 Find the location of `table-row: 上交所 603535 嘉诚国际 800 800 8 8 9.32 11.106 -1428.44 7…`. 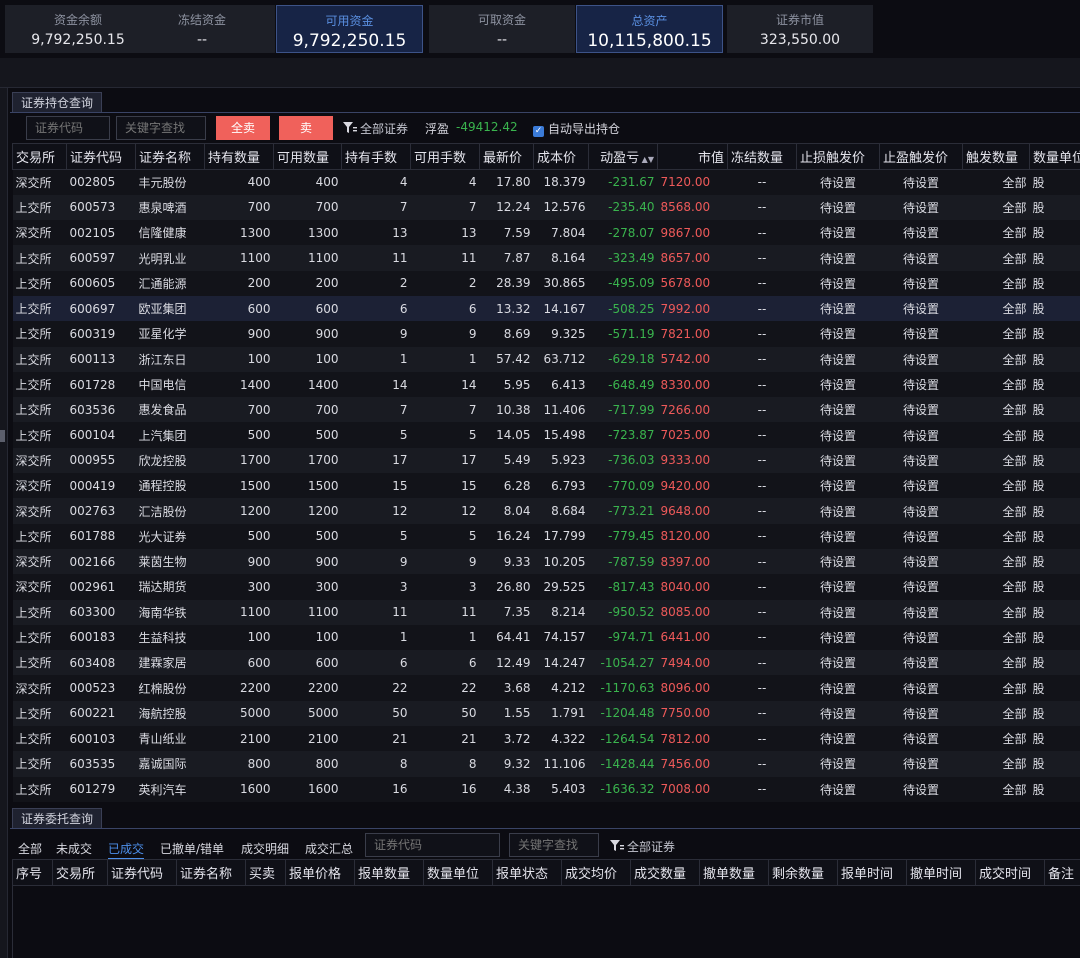

table-row: 上交所 603535 嘉诚国际 800 800 8 8 9.32 11.106 -1428.44 7… is located at coordinates (546, 764).